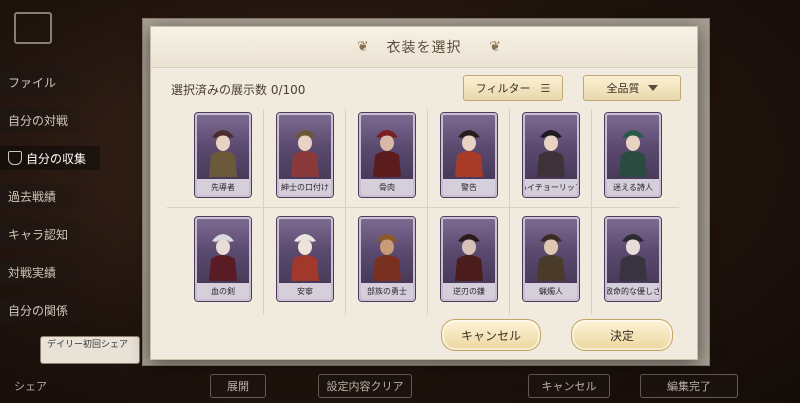  What do you see at coordinates (622, 335) in the screenshot?
I see `confirm-button: 決定` at bounding box center [622, 335].